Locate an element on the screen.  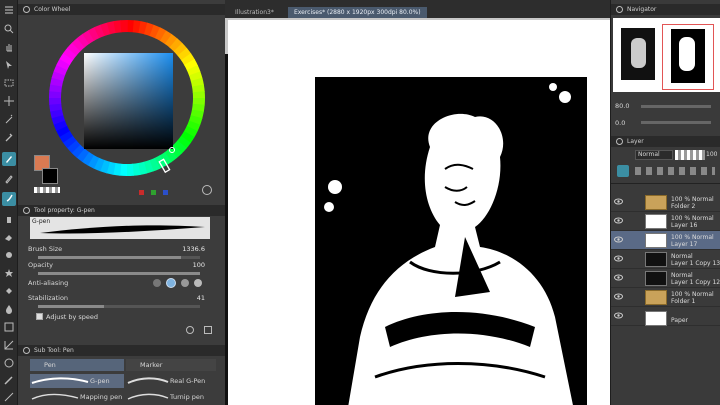
layer-row: 100 % Normal Layer 17 is located at coordinates (665, 240).